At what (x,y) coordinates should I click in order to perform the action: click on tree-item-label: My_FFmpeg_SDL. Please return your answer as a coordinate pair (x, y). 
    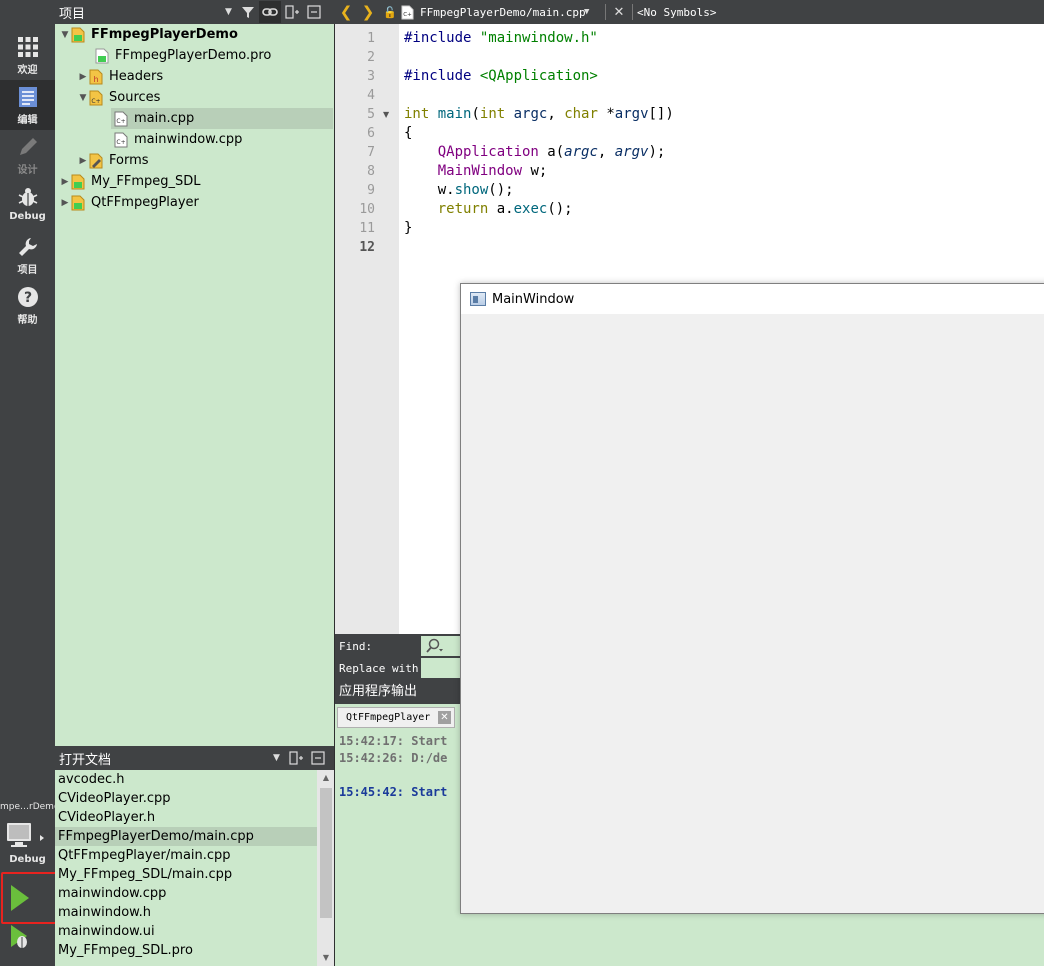
    Looking at the image, I should click on (146, 181).